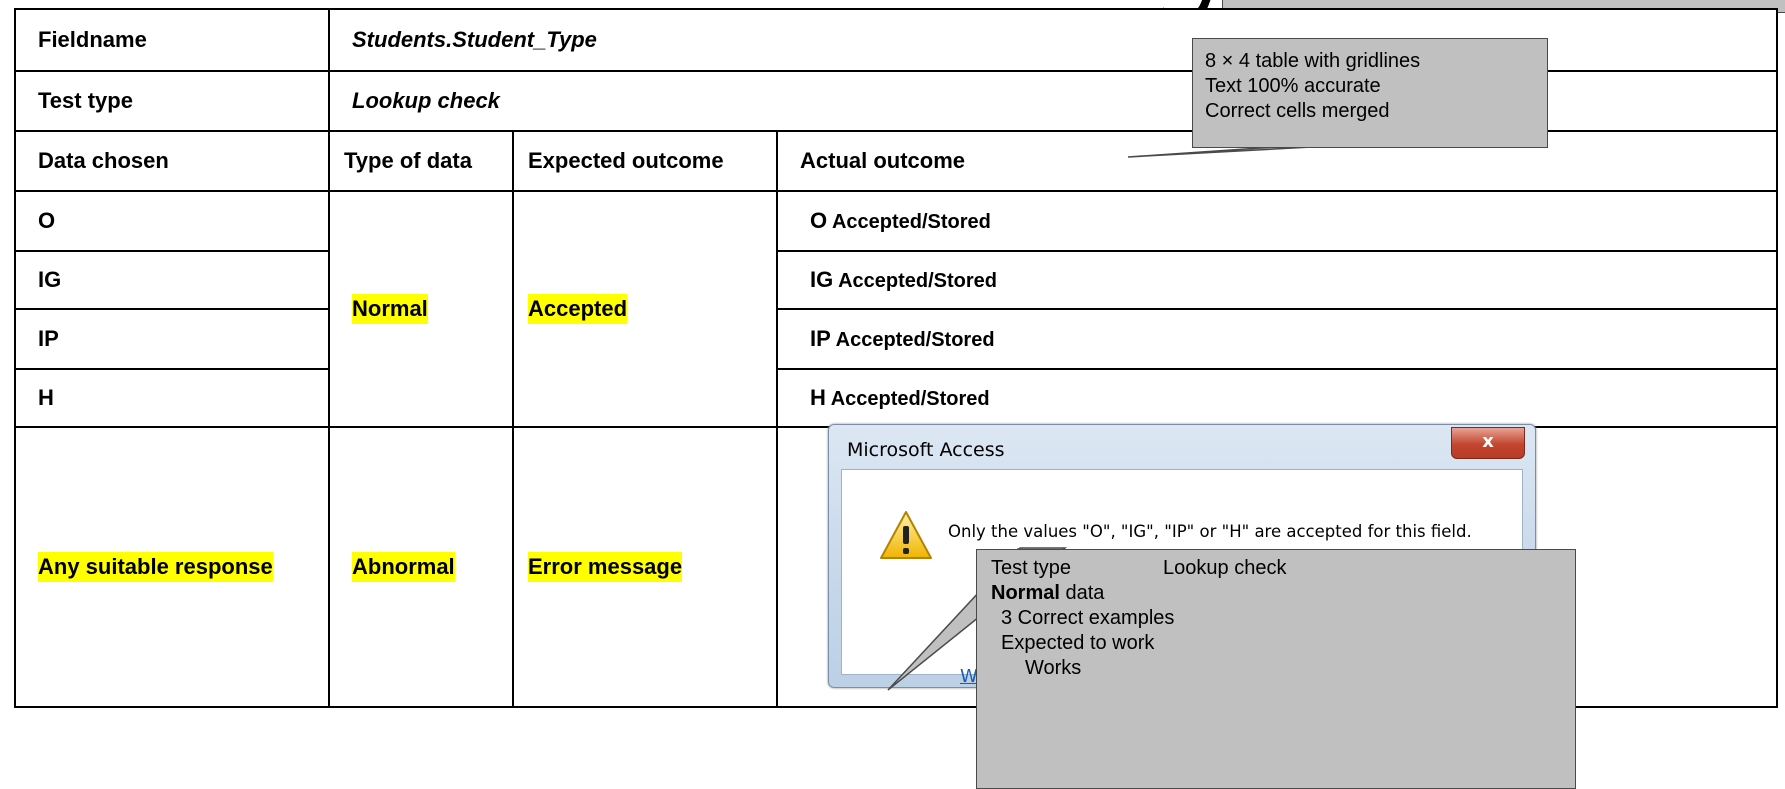 This screenshot has width=1785, height=789. I want to click on callout-normal-line: Normal data, so click(1276, 593).